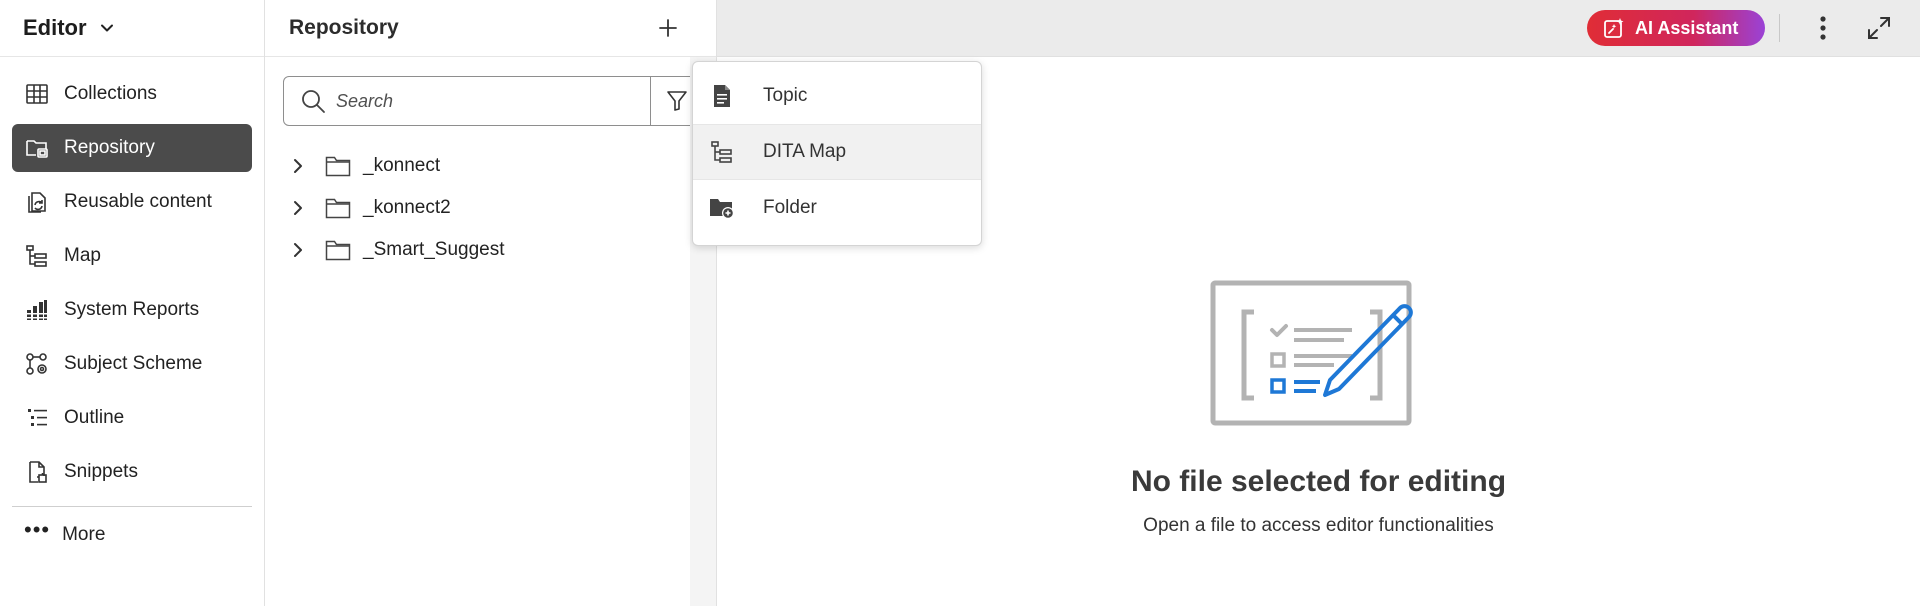 Image resolution: width=1920 pixels, height=606 pixels. Describe the element at coordinates (37, 472) in the screenshot. I see `snippets-icon` at that location.